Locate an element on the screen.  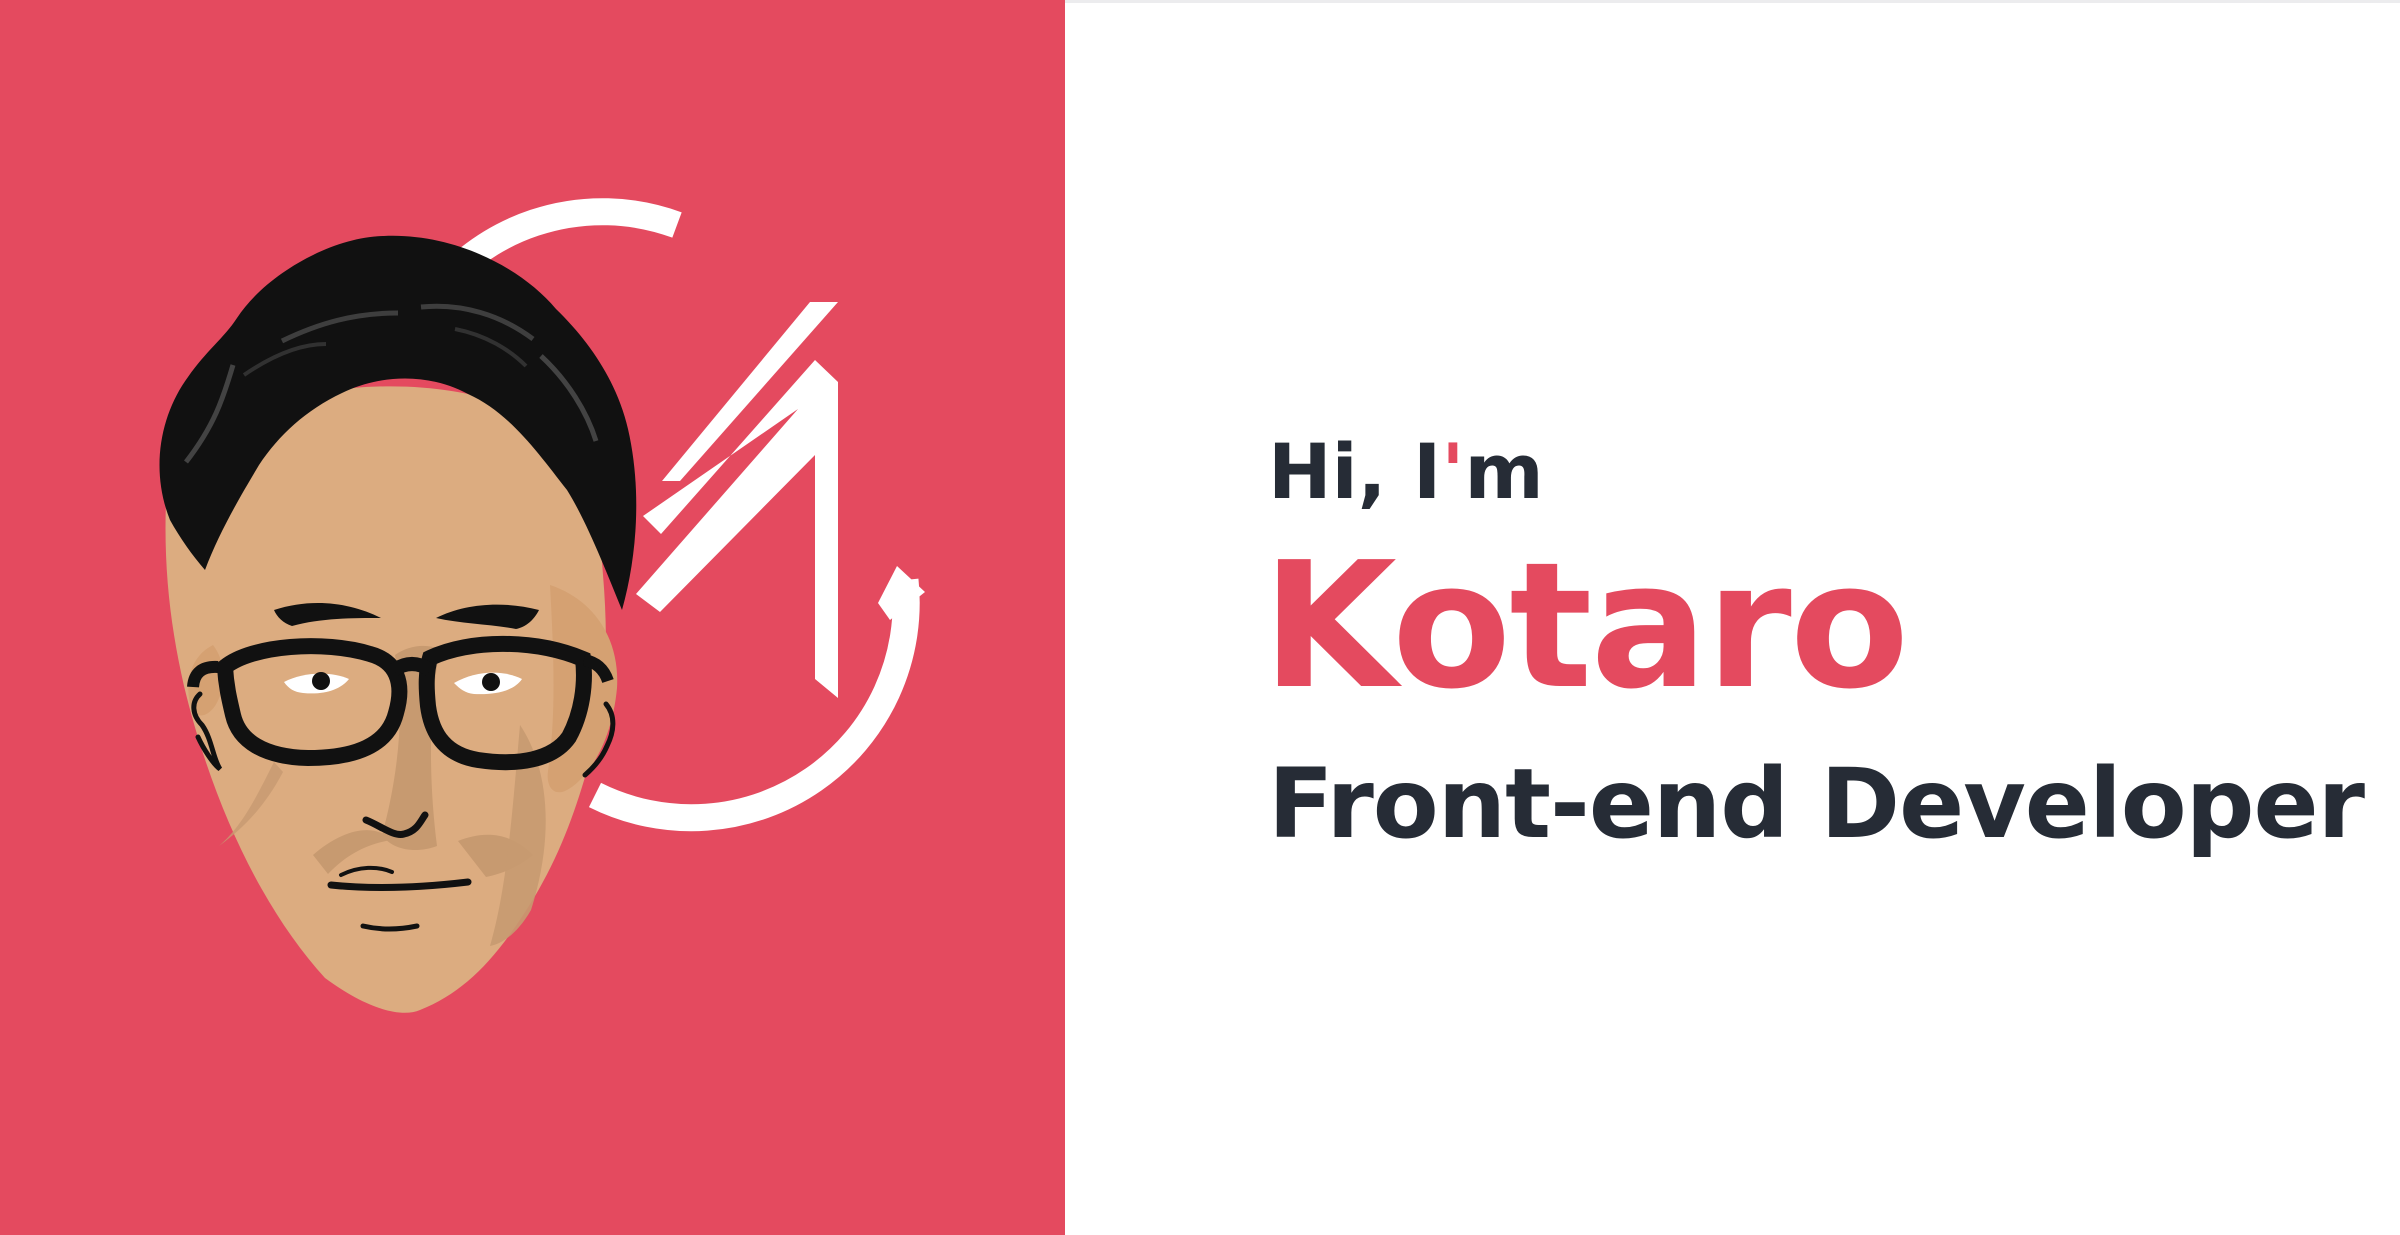
top-divider is located at coordinates (1732, 1).